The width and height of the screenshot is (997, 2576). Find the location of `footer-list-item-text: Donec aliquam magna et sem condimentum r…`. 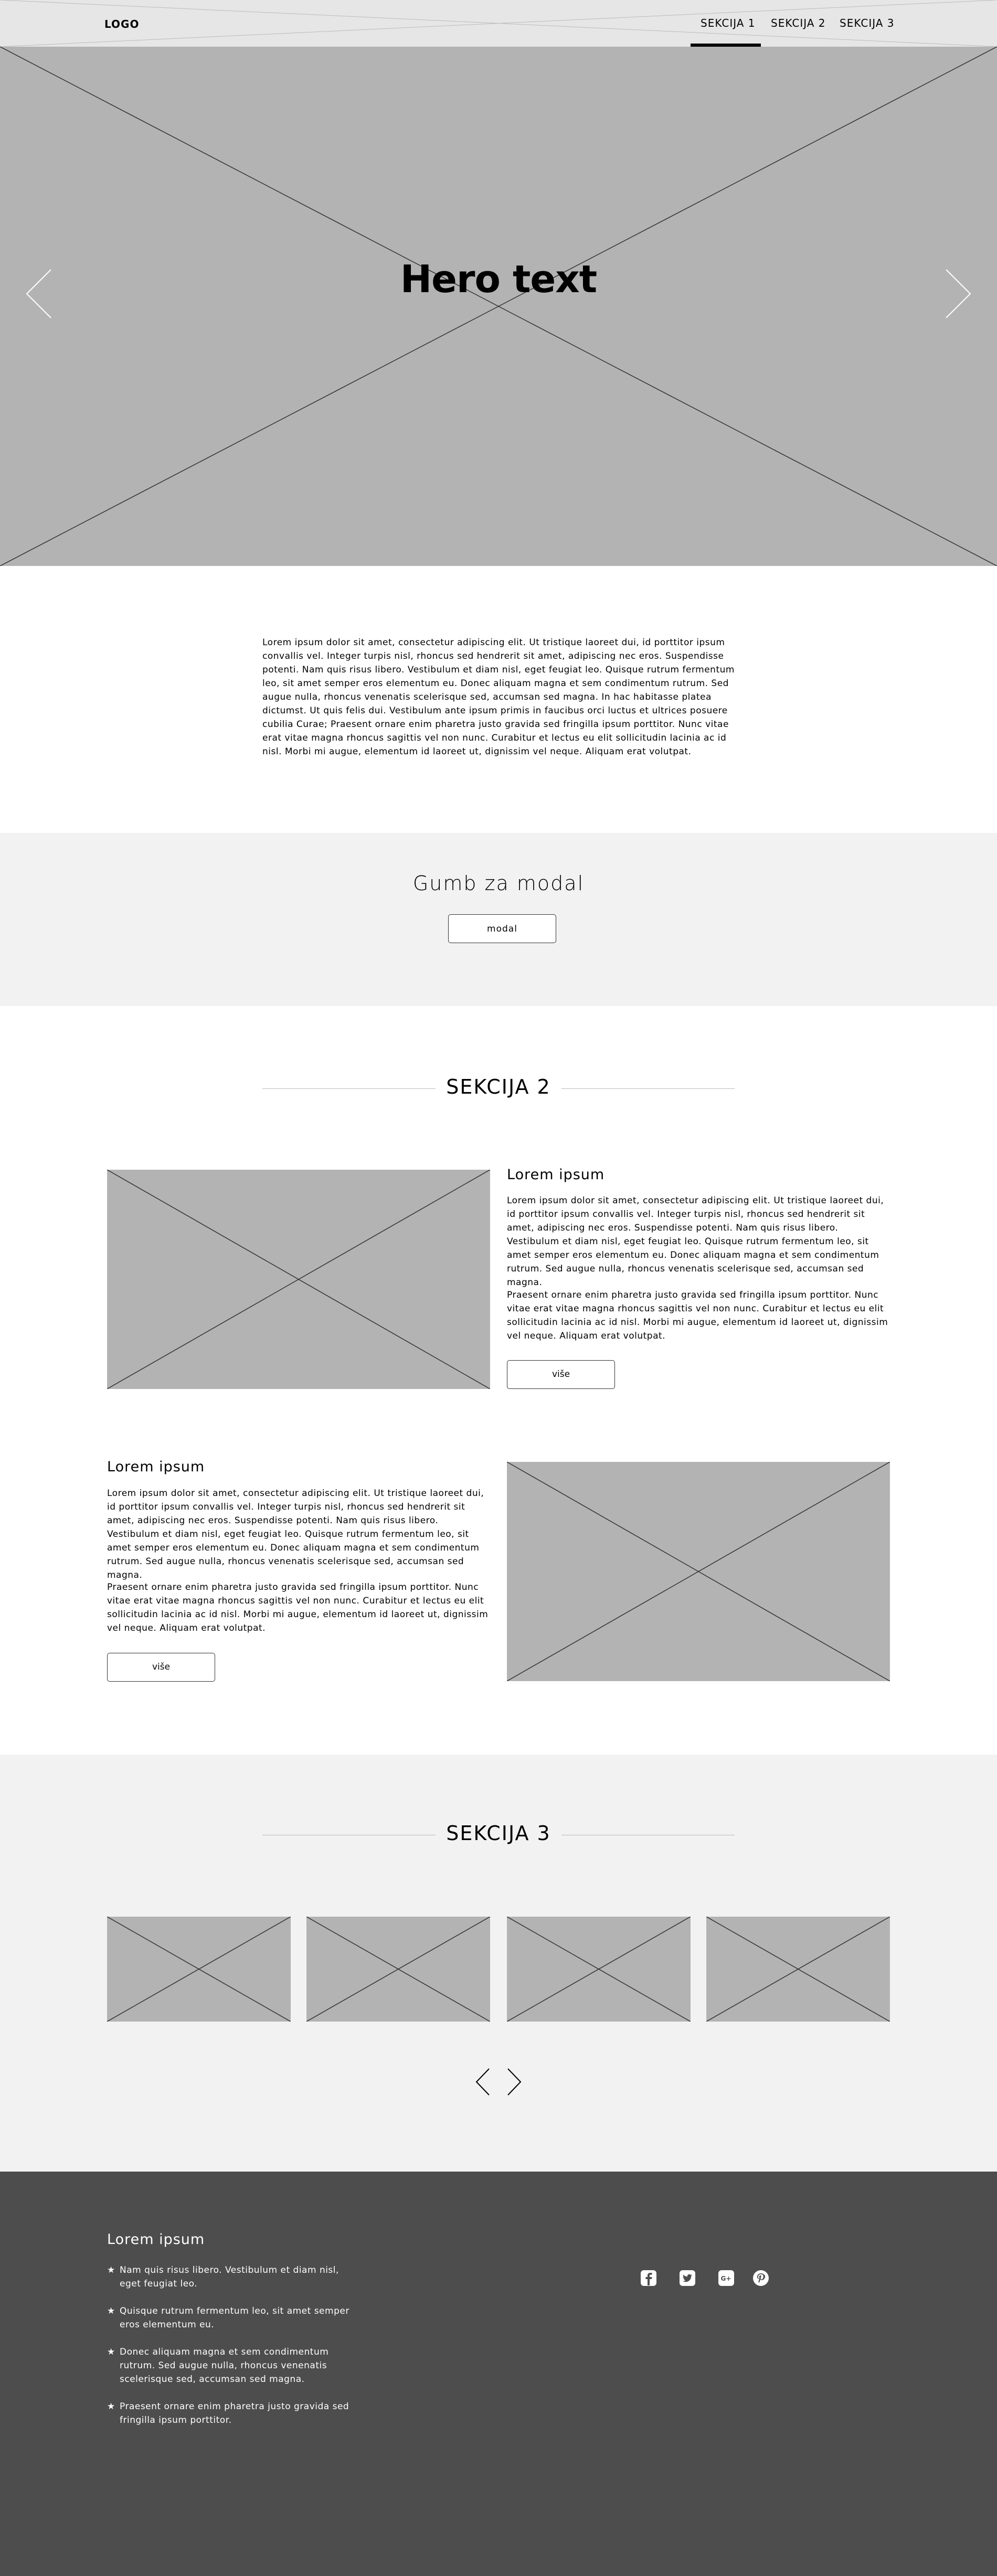

footer-list-item-text: Donec aliquam magna et sem condimentum r… is located at coordinates (225, 2366).